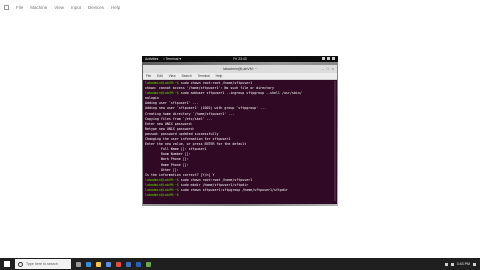 The image size is (480, 270). I want to click on taskbar-tray: 3:43 PM, so click(460, 264).